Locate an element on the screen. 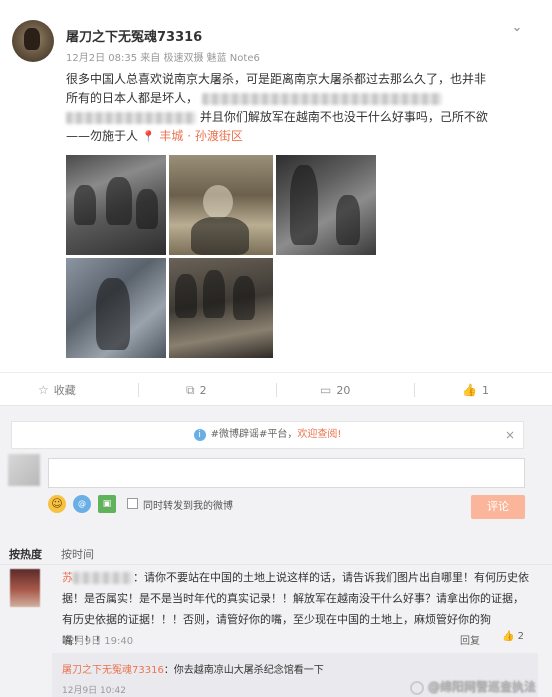 This screenshot has height=697, width=552. reply-body: 屠刀之下无冤魂73316：你去越南凉山大屠杀纪念馆看一下 is located at coordinates (193, 668).